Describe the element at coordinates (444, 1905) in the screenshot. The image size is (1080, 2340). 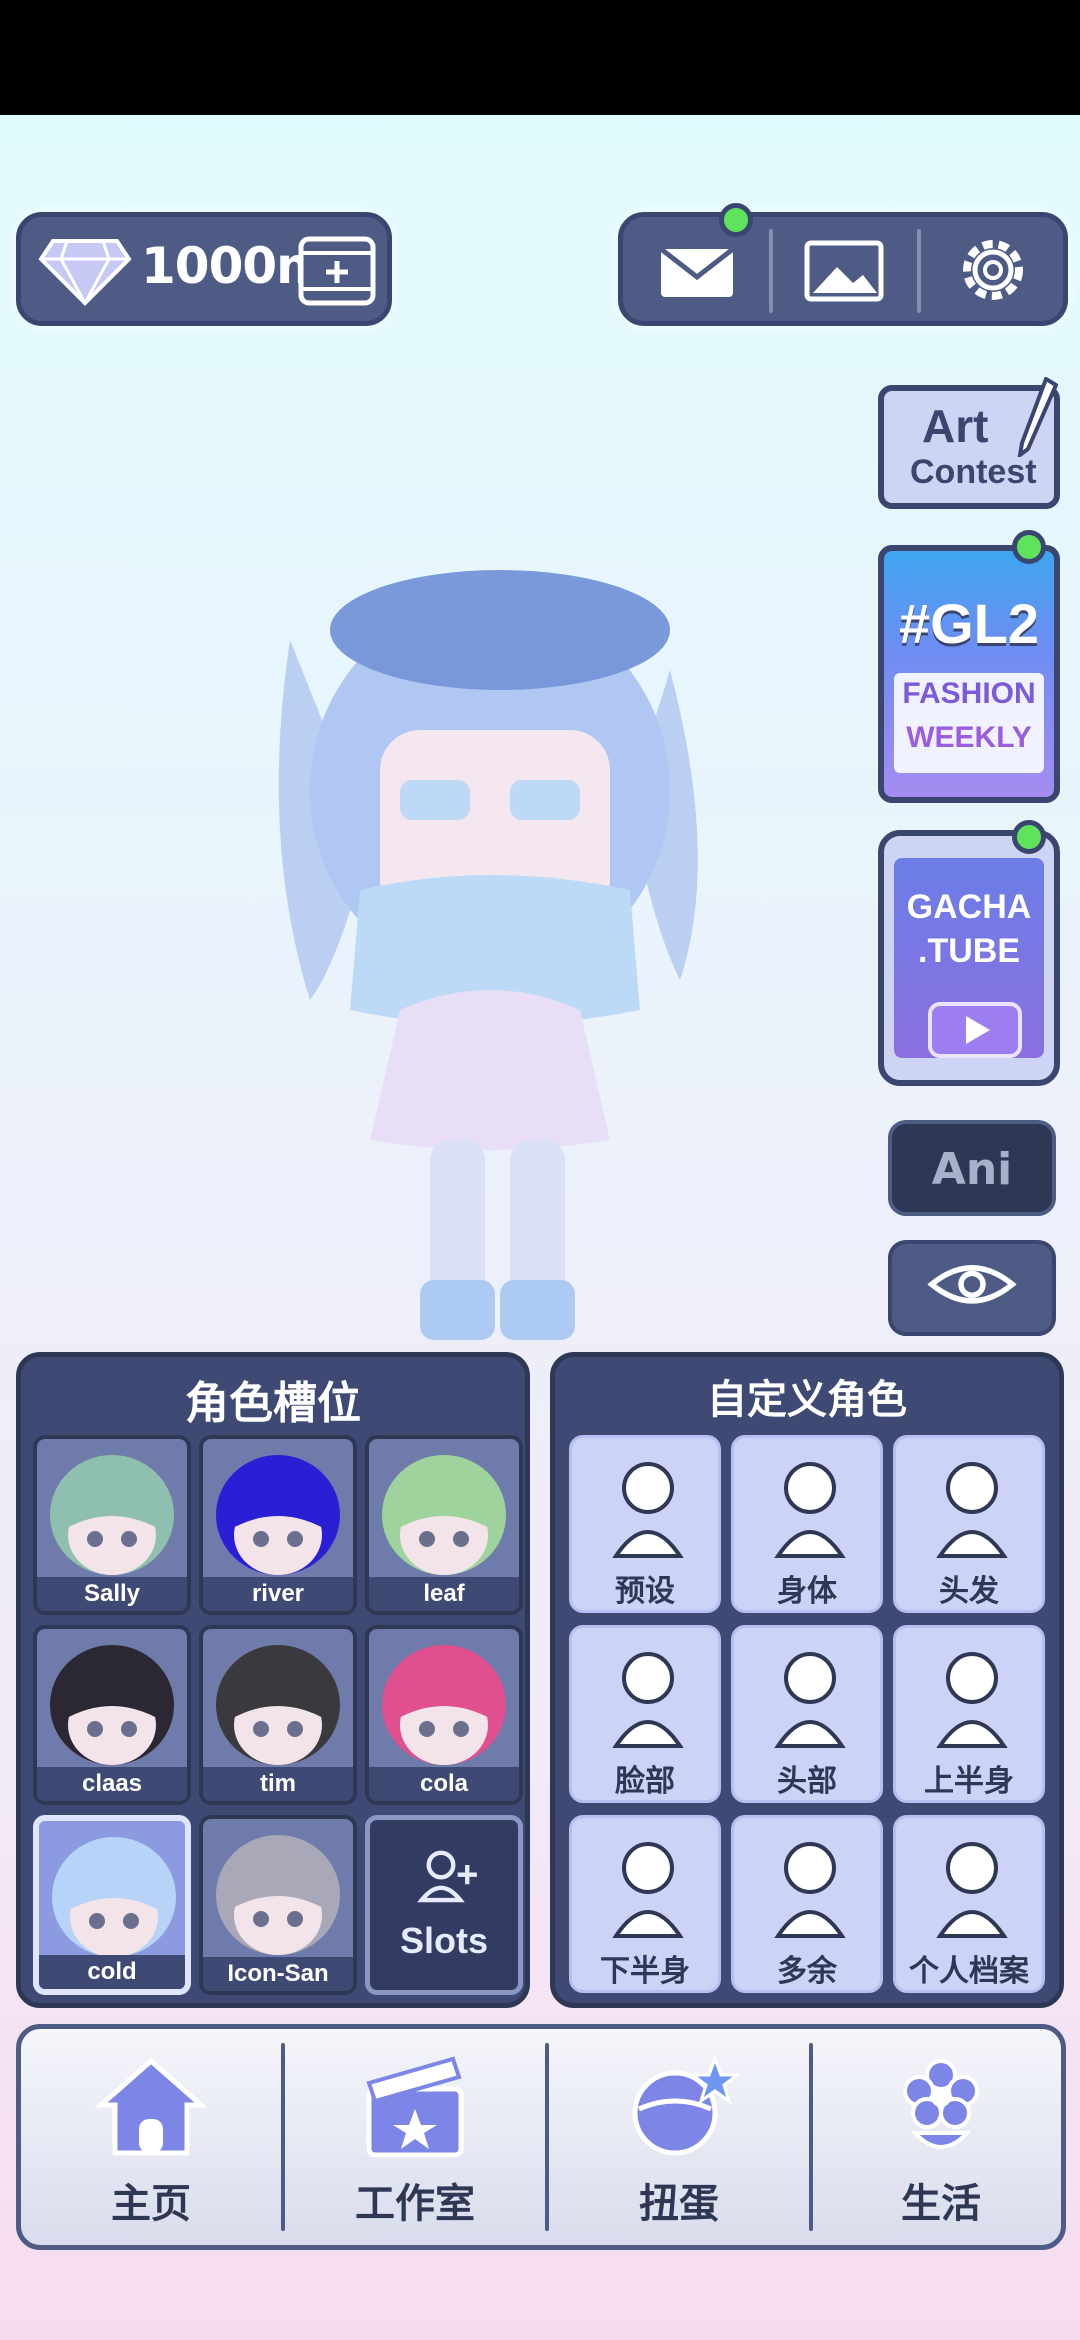
I see `add-slots-button: Slots` at that location.